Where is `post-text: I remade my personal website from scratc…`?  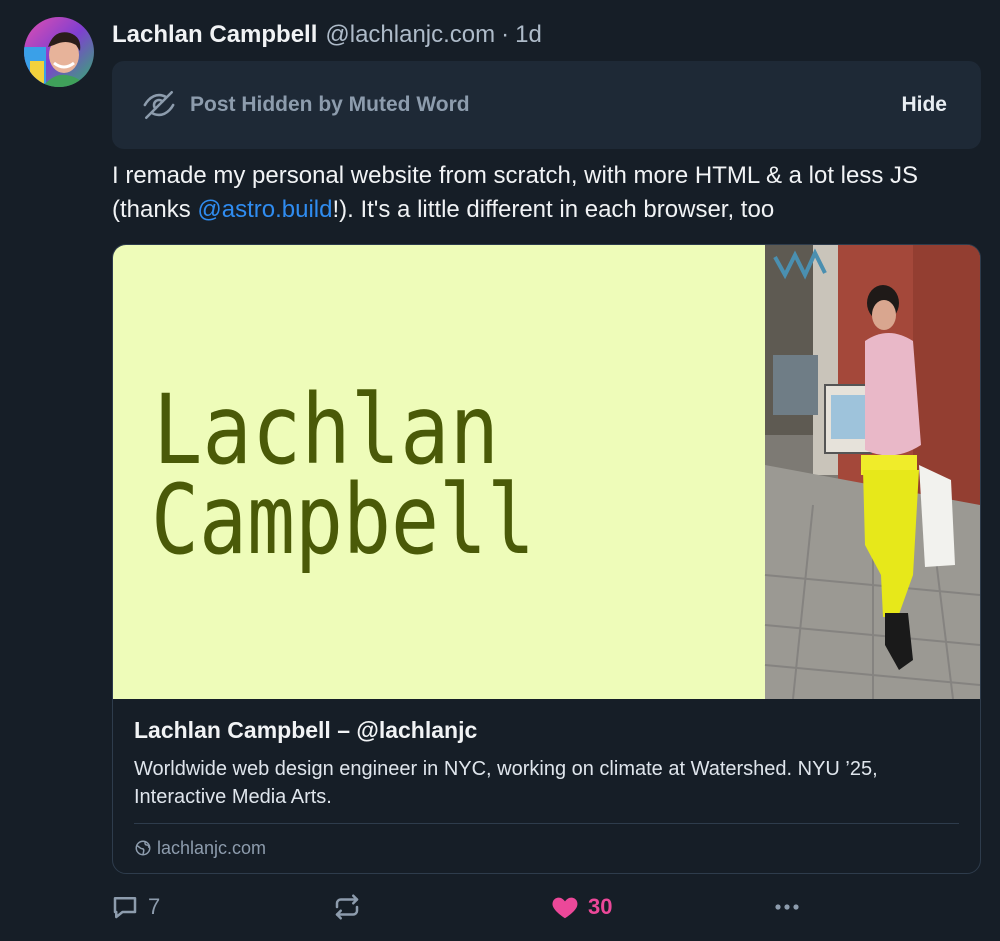
post-text: I remade my personal website from scratc… is located at coordinates (552, 193).